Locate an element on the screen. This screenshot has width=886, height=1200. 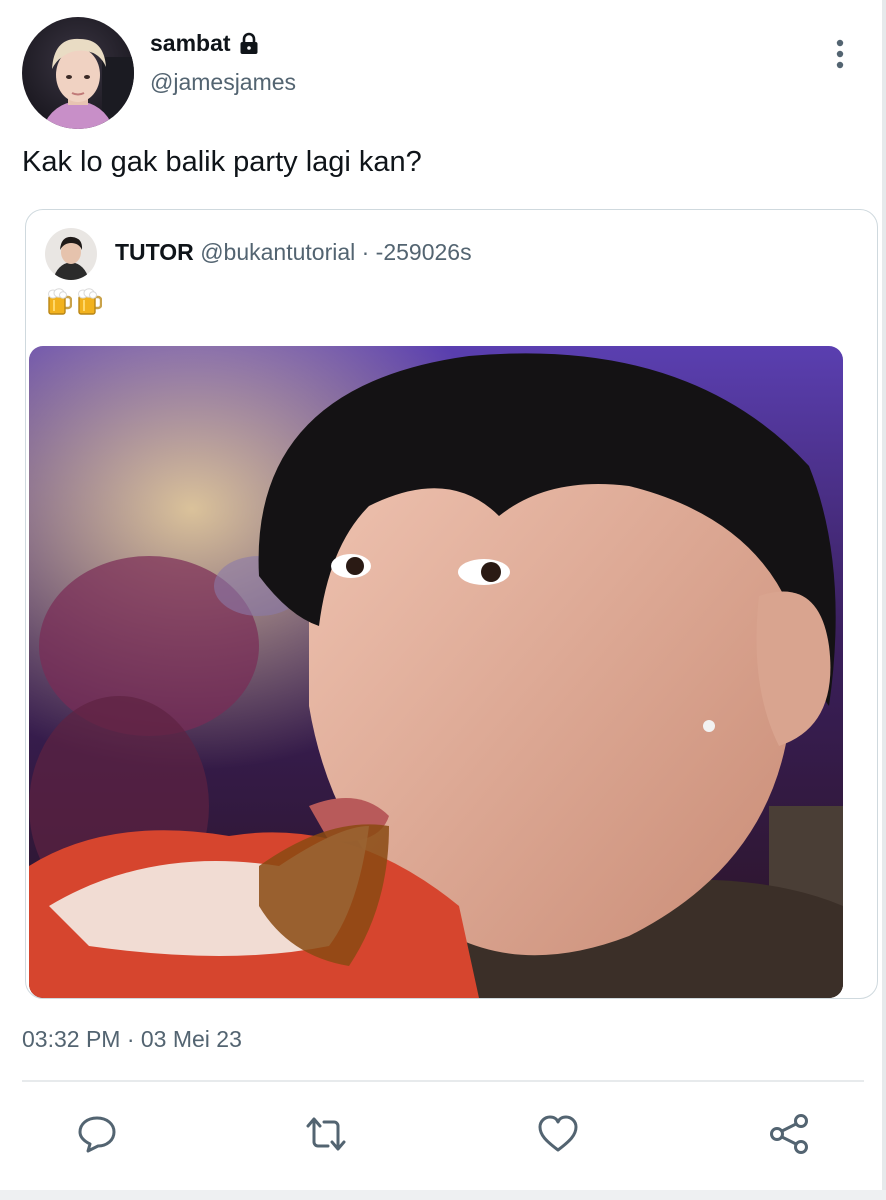
author-handle: @jamesjames is located at coordinates (223, 82).